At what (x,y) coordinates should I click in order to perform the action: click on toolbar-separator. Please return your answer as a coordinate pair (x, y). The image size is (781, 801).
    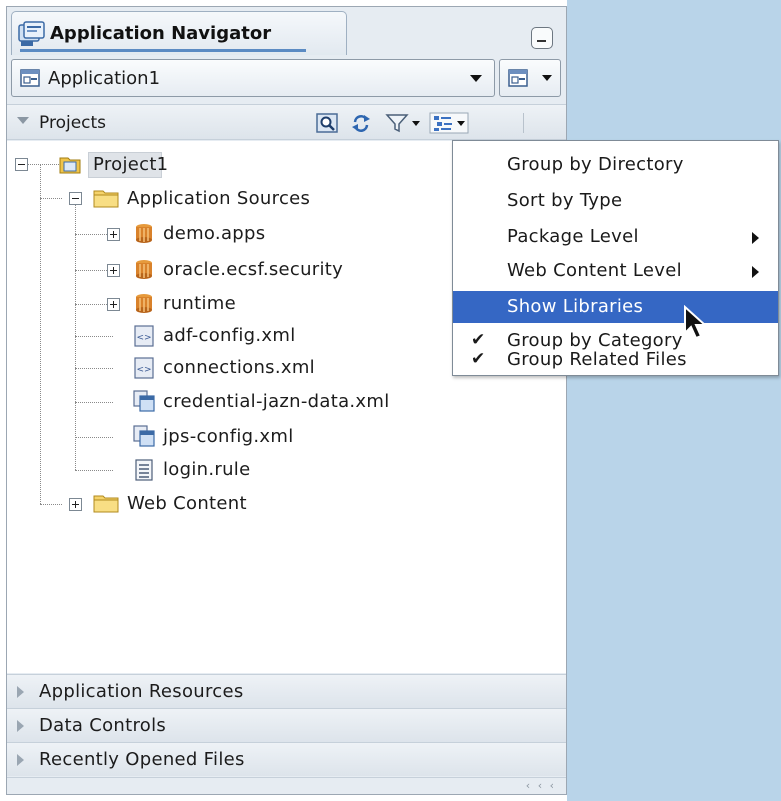
    Looking at the image, I should click on (523, 123).